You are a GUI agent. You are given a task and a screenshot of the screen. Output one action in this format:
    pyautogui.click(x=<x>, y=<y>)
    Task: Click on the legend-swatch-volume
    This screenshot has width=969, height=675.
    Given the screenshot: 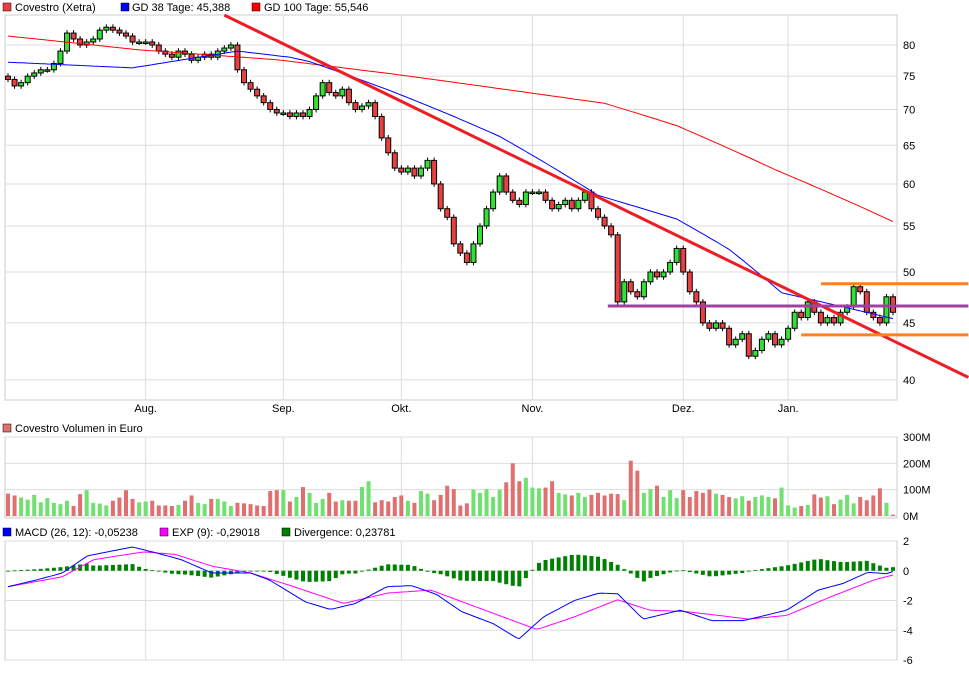 What is the action you would take?
    pyautogui.click(x=7, y=428)
    